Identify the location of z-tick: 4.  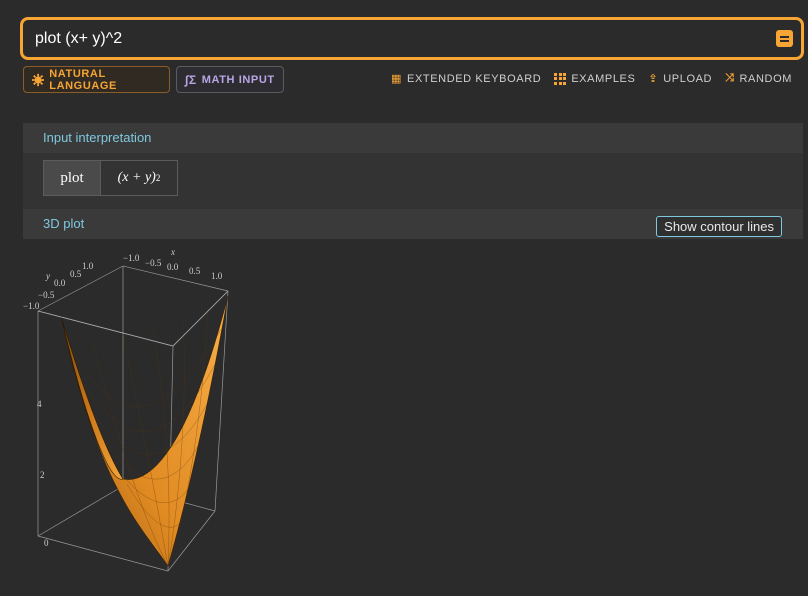
(39, 404).